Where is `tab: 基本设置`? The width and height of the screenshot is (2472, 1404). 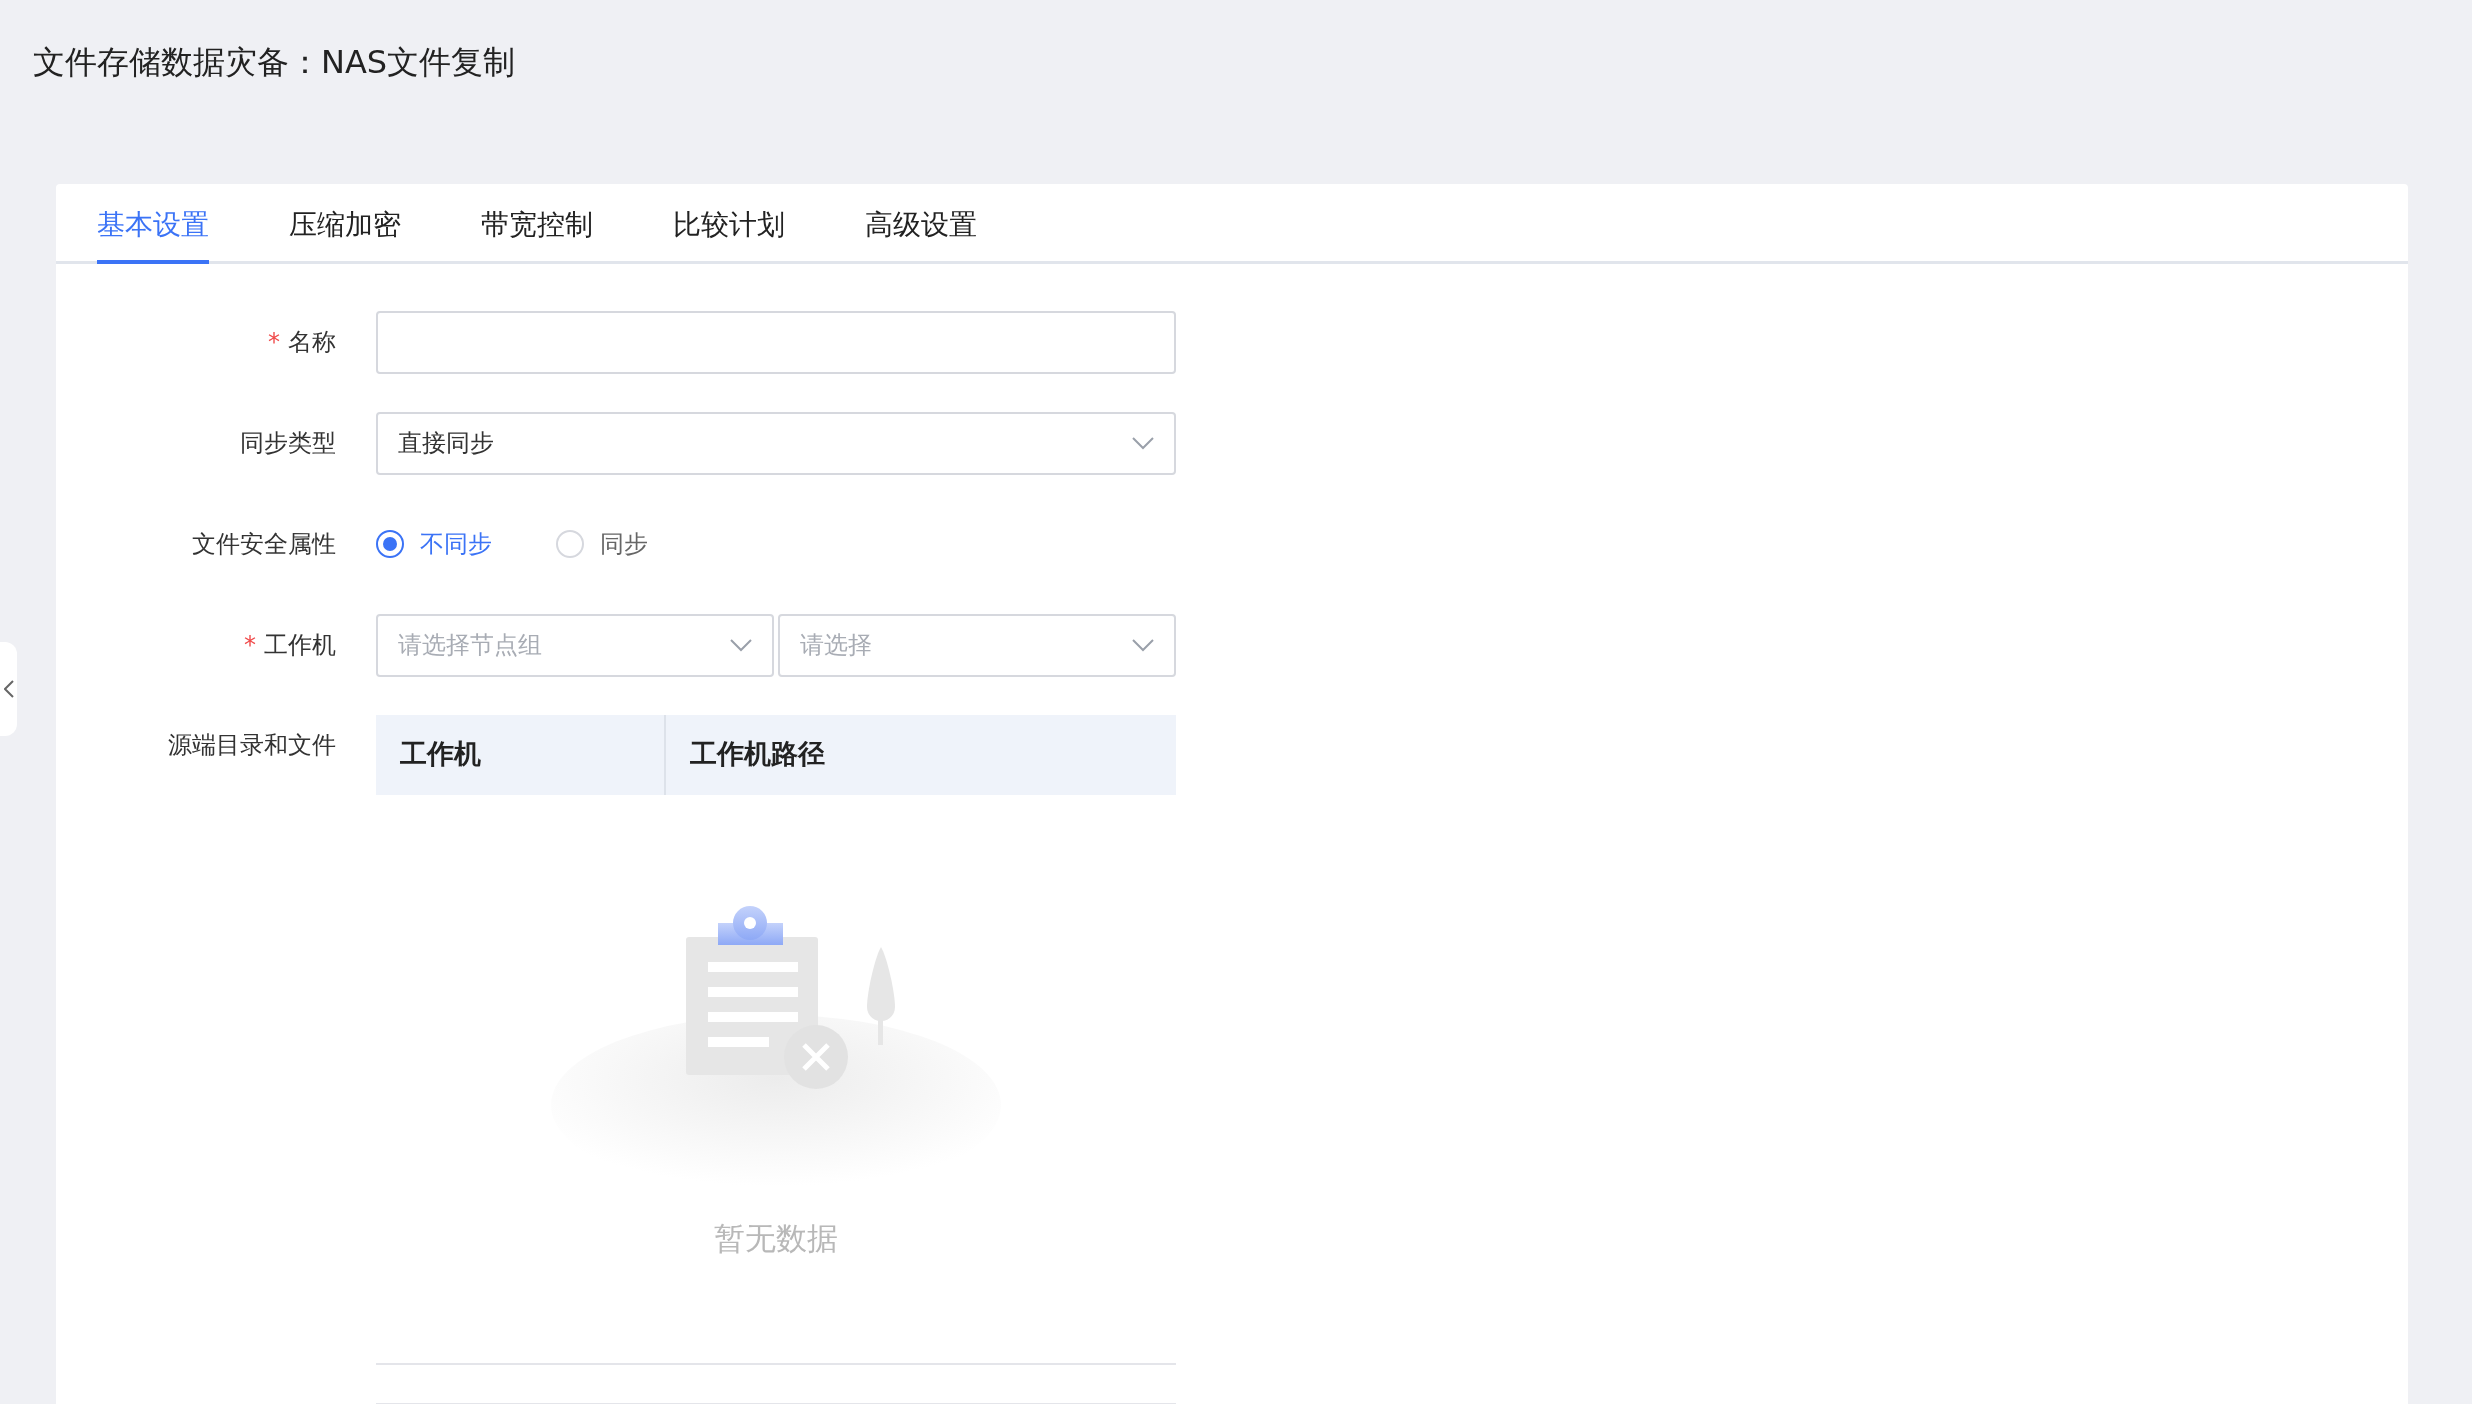 tab: 基本设置 is located at coordinates (153, 236).